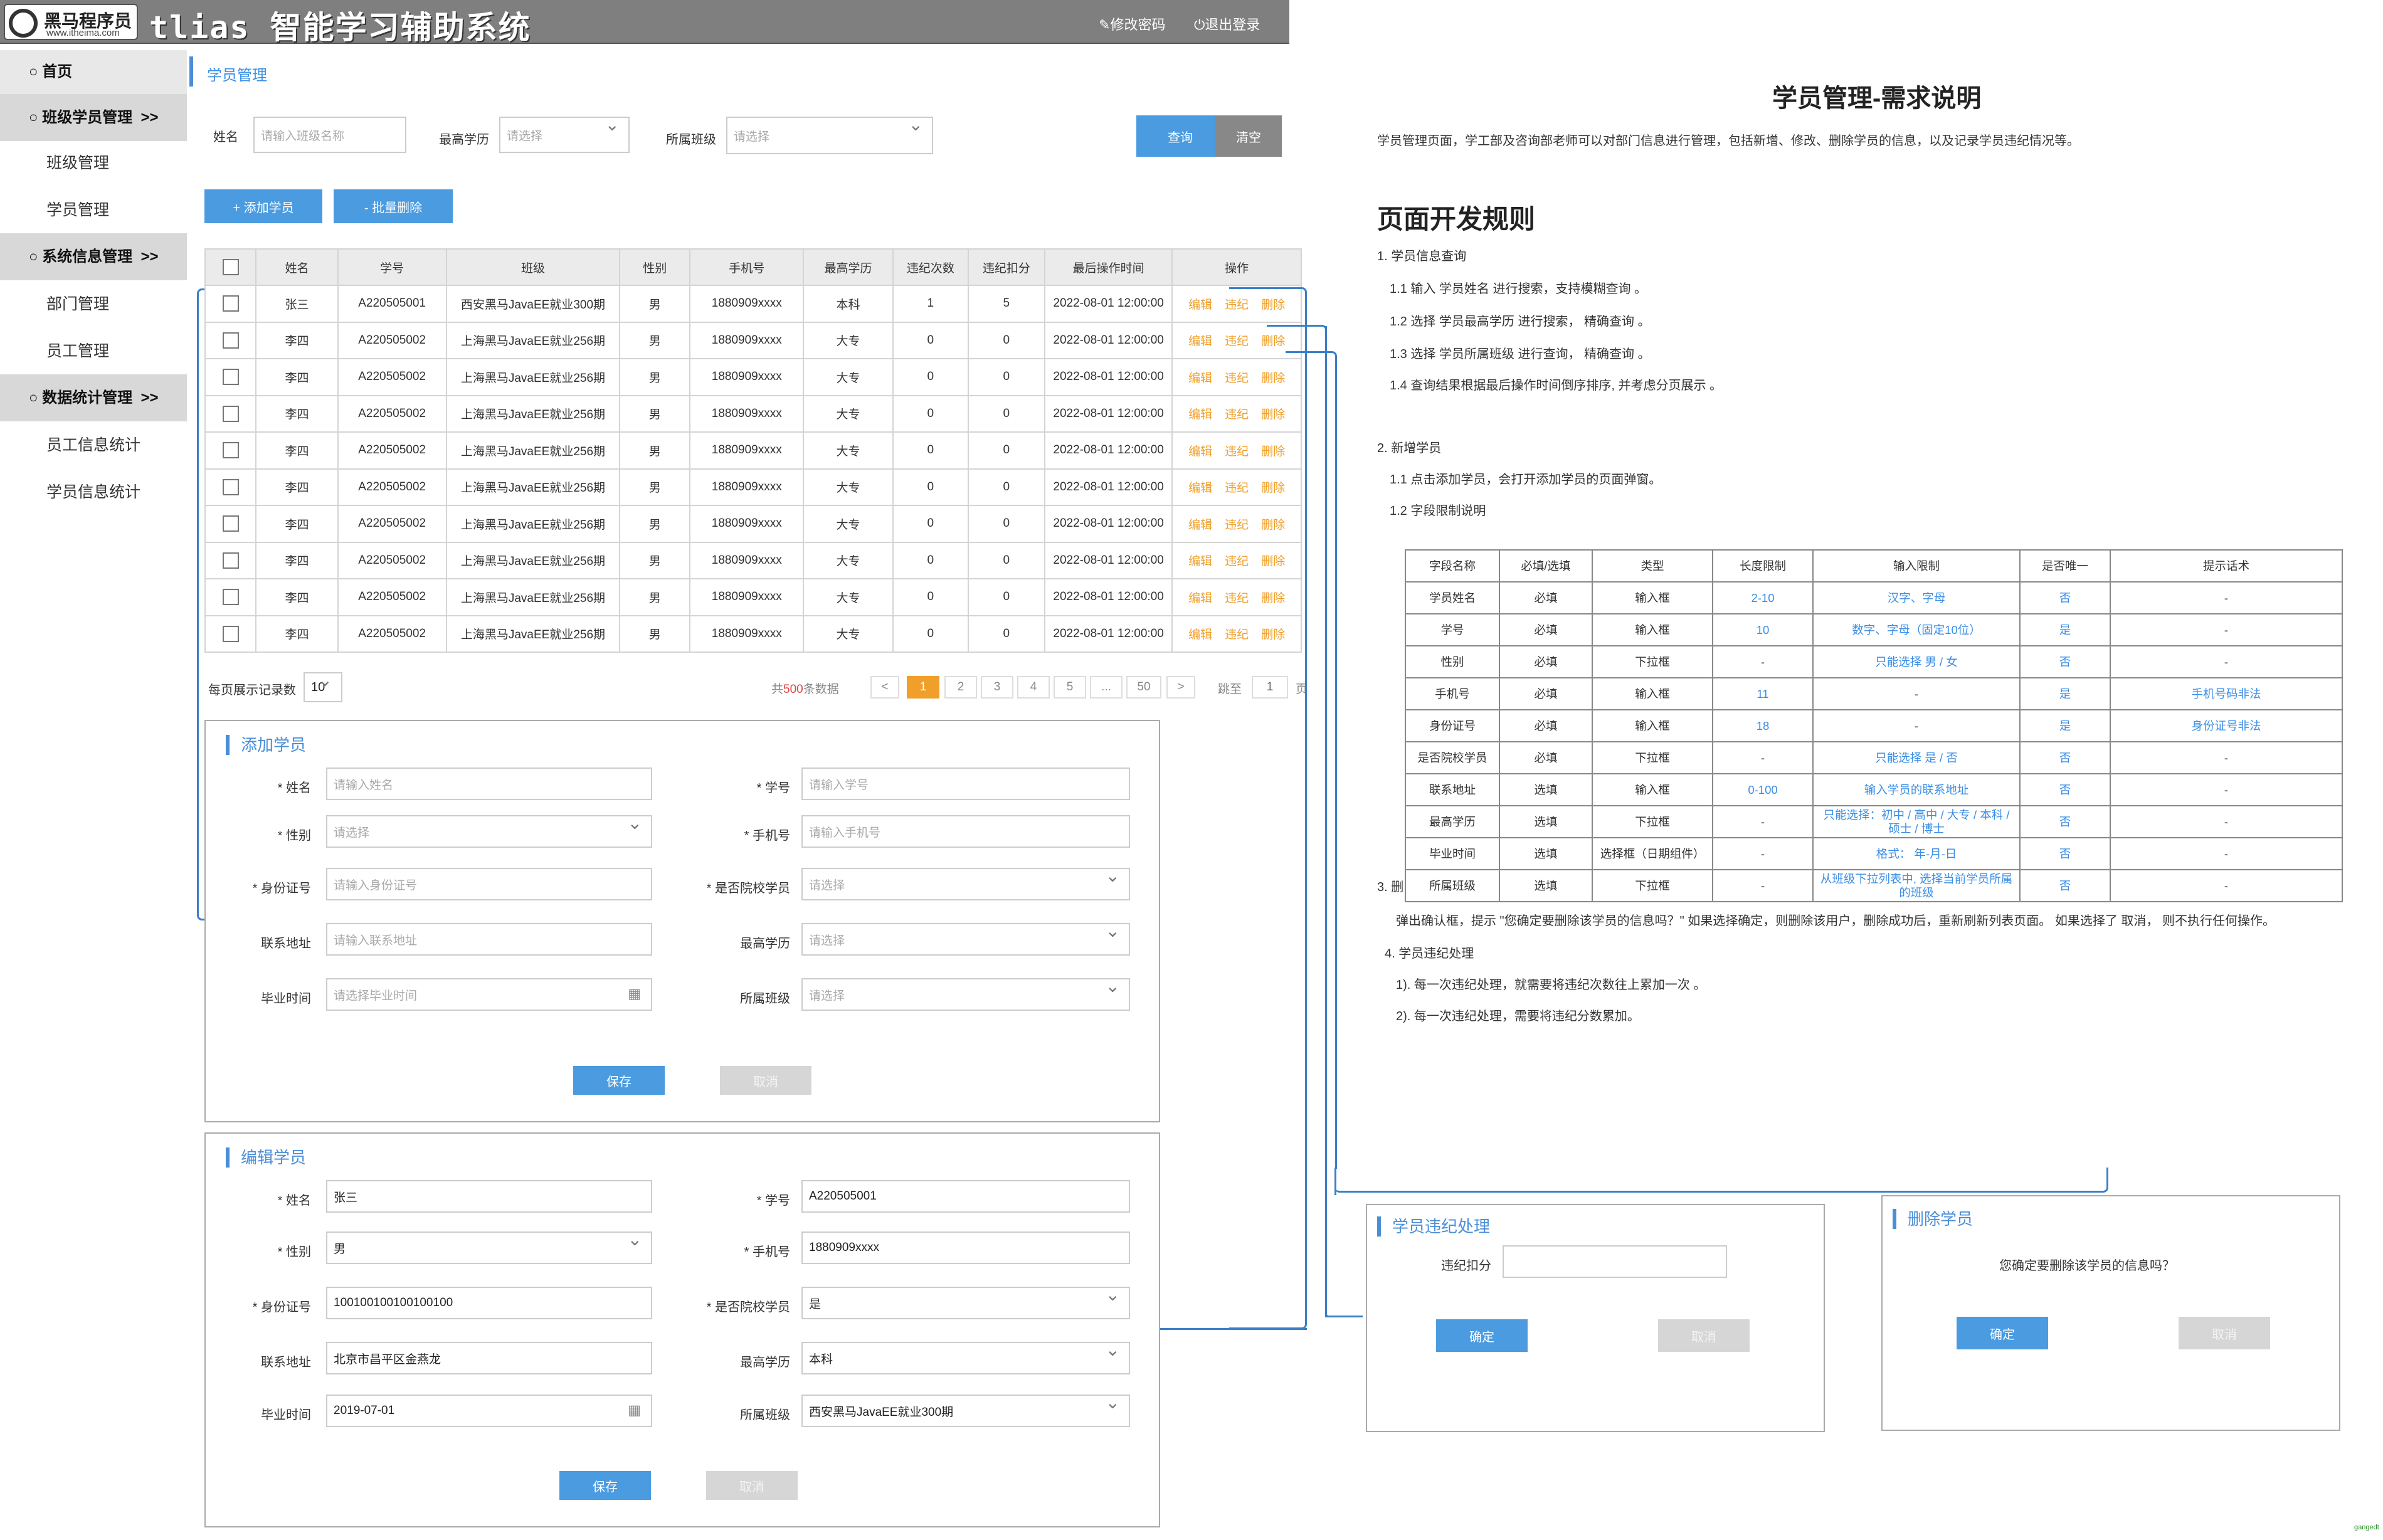  What do you see at coordinates (393, 206) in the screenshot?
I see `batch-delete-button: - 批量删除` at bounding box center [393, 206].